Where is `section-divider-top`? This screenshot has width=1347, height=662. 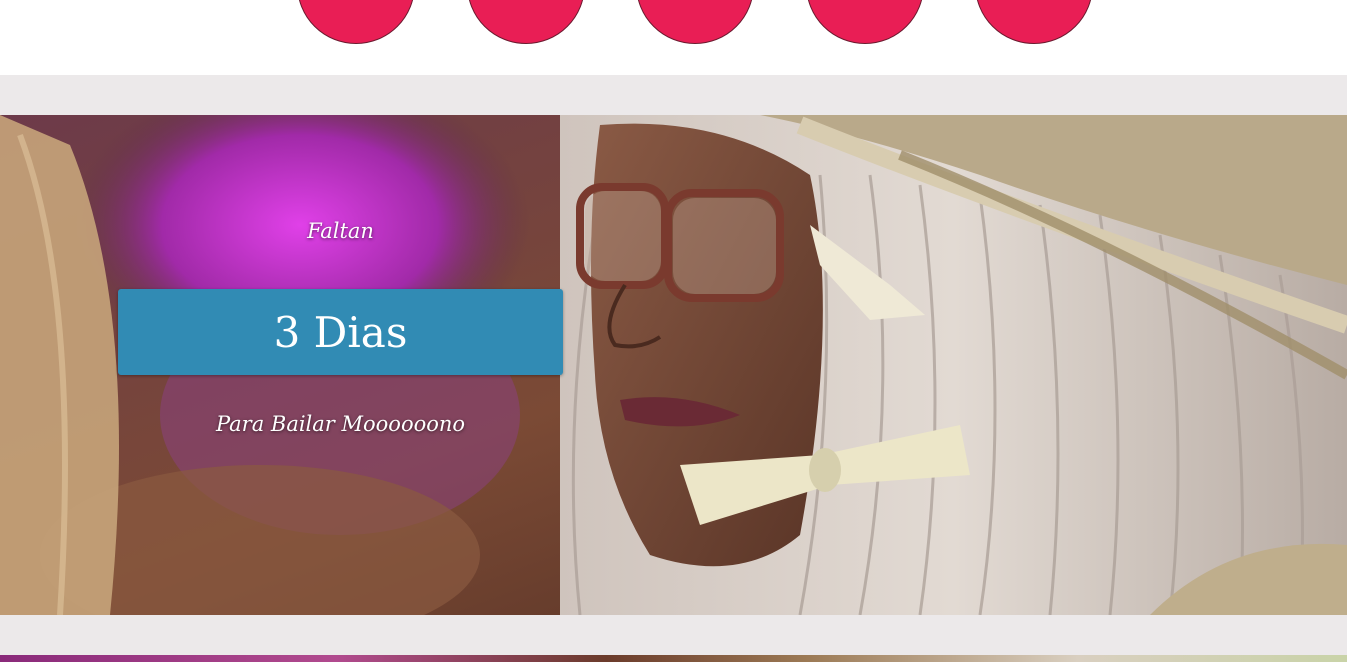 section-divider-top is located at coordinates (673, 95).